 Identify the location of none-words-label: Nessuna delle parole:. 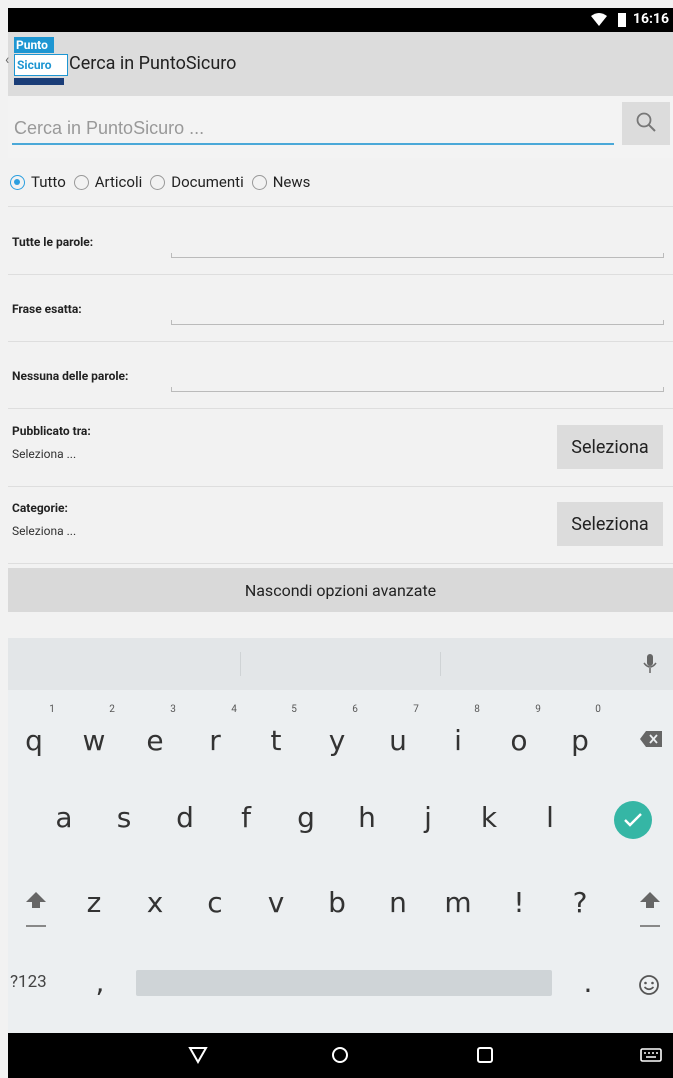
(70, 376).